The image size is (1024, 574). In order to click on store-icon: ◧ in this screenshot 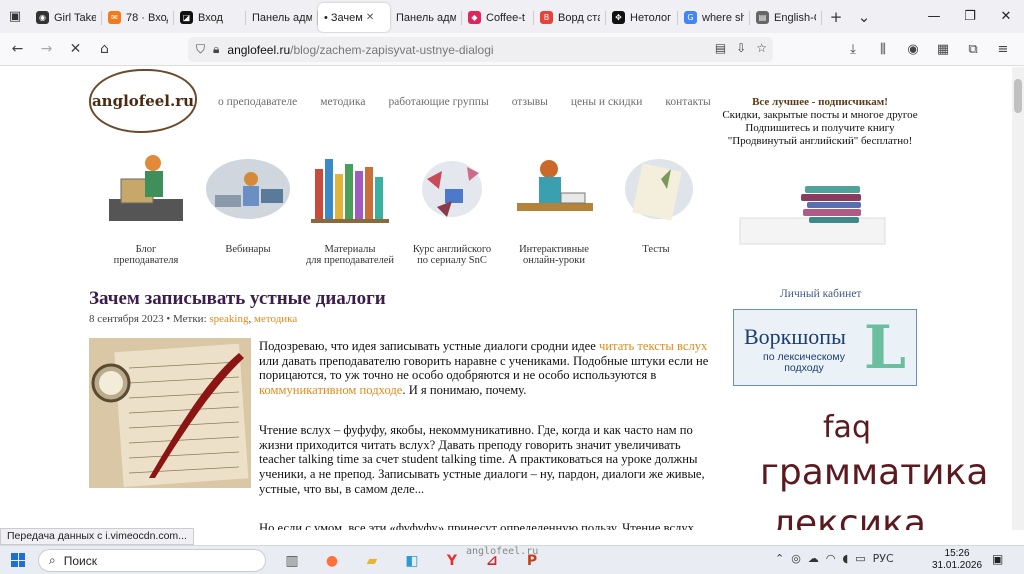, I will do `click(412, 560)`.